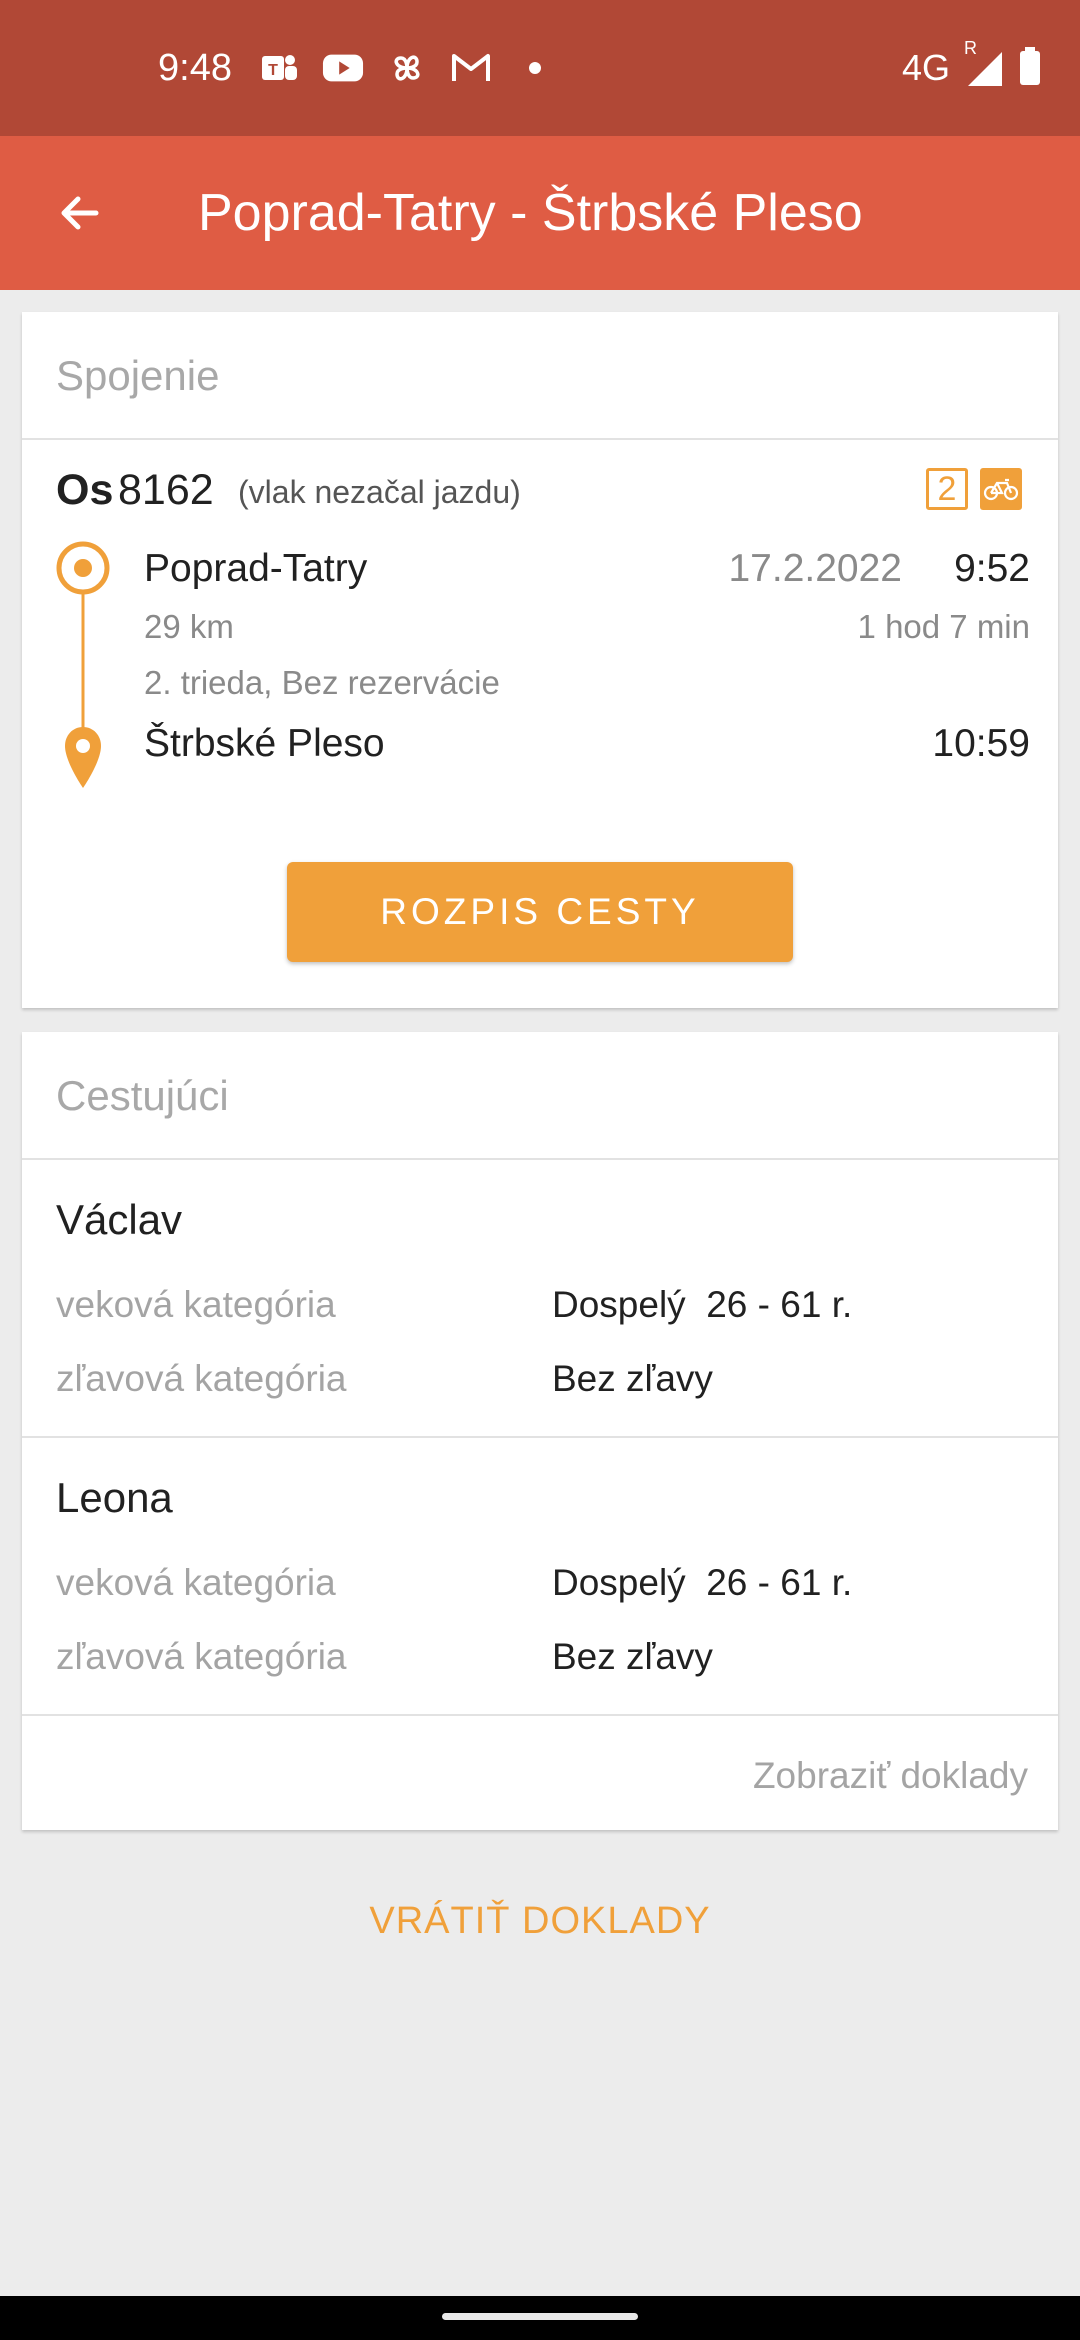 Image resolution: width=1080 pixels, height=2340 pixels. What do you see at coordinates (273, 70) in the screenshot?
I see `svg-text: T` at bounding box center [273, 70].